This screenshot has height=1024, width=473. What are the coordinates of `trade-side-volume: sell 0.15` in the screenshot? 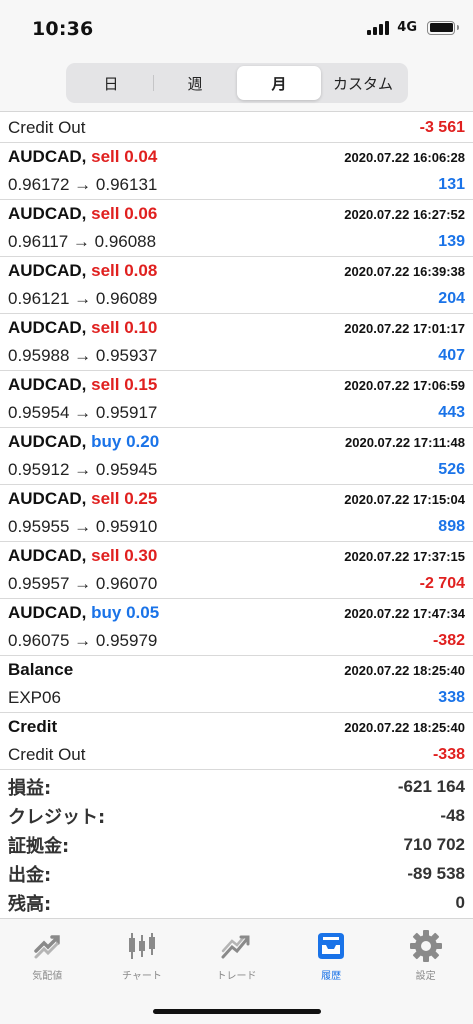 It's located at (124, 384).